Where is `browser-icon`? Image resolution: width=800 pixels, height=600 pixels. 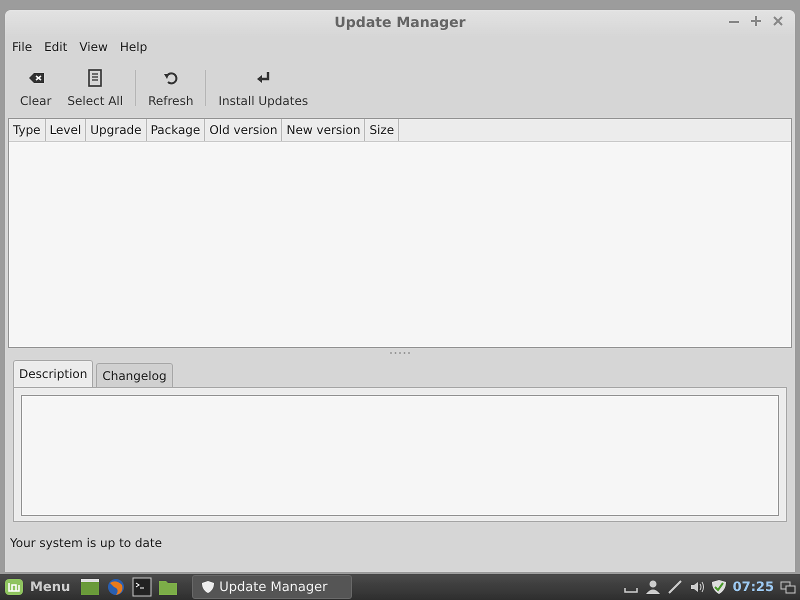
browser-icon is located at coordinates (116, 587).